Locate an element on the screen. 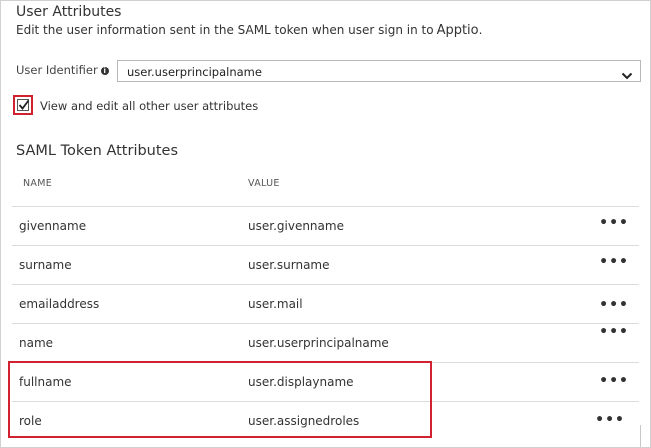 Image resolution: width=651 pixels, height=448 pixels. column-header-name: NAME is located at coordinates (38, 183).